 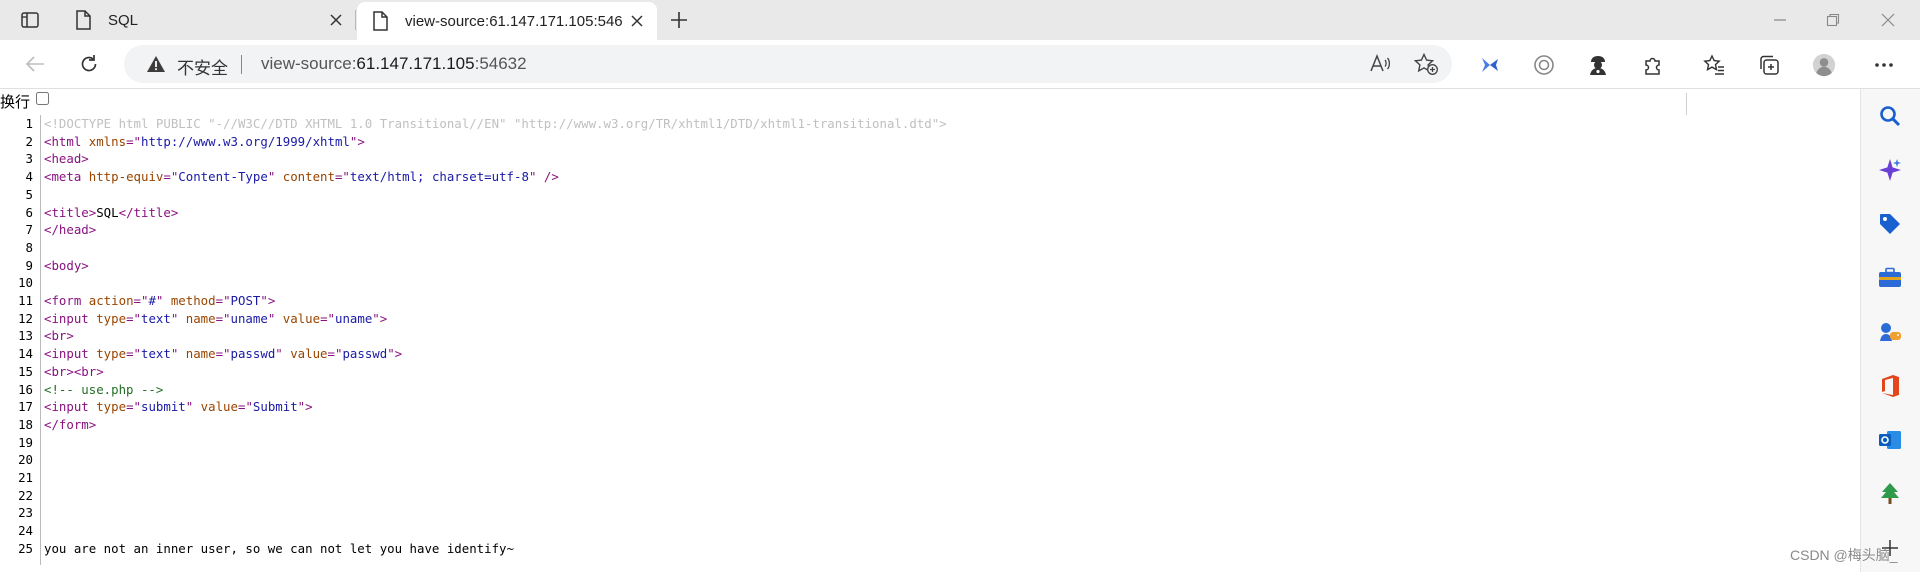 I want to click on tab-sql: SQL, so click(x=208, y=20).